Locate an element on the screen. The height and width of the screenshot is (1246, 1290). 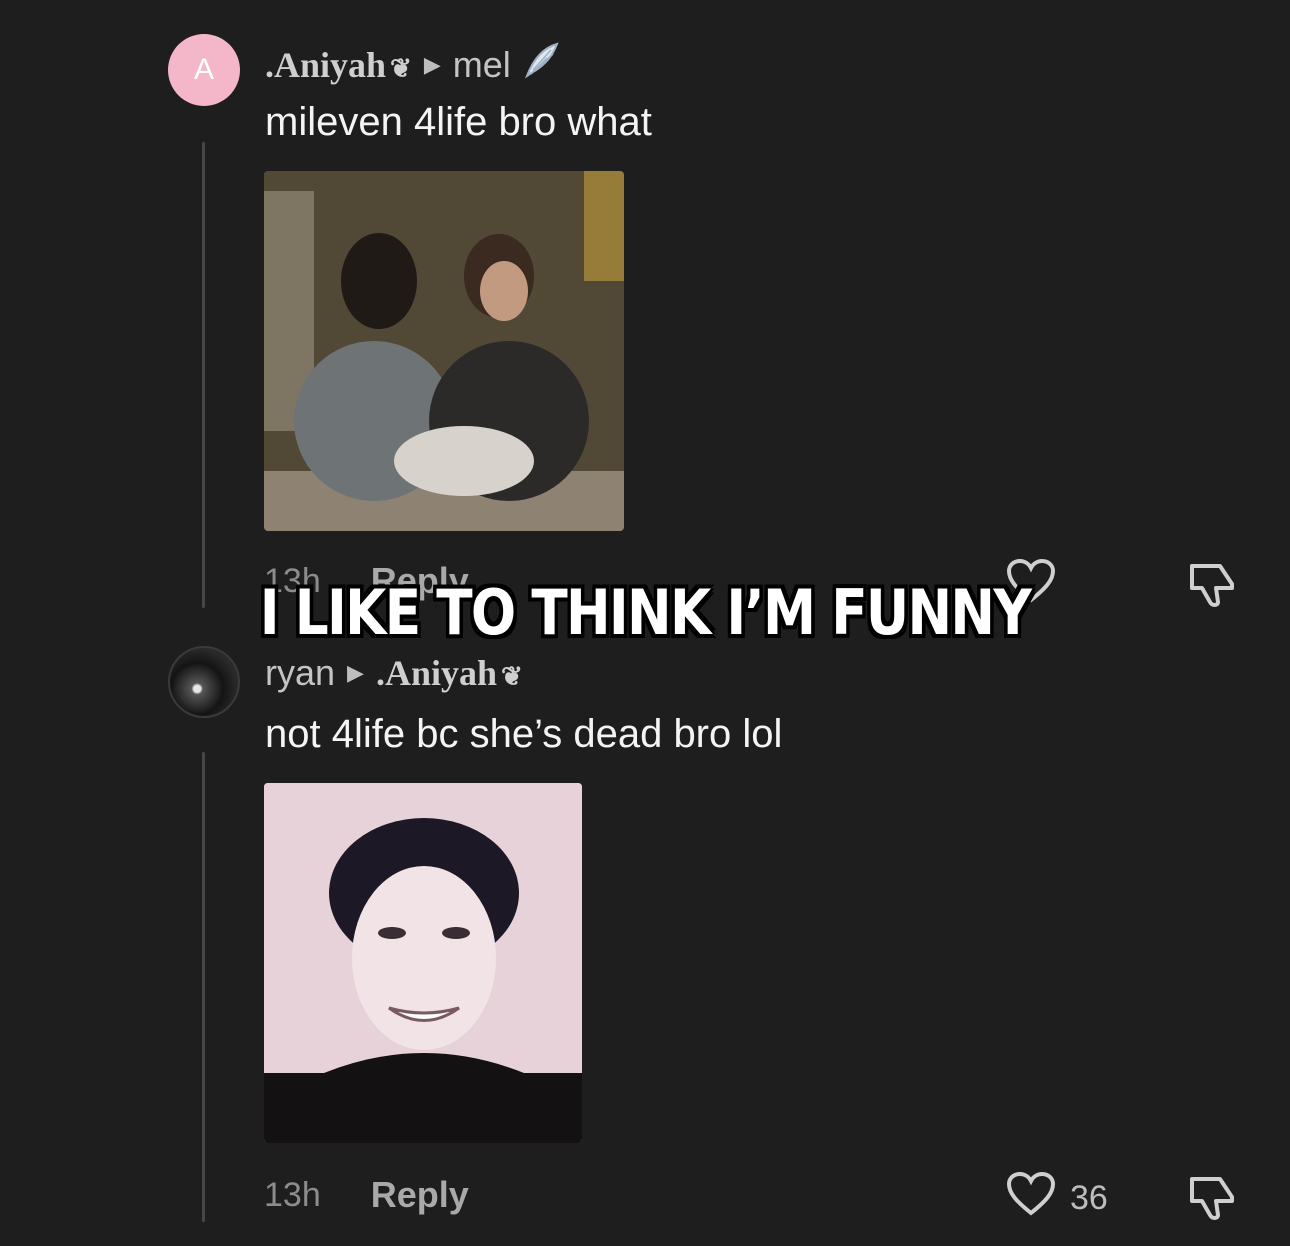
comment-2-header: ryan ▶ .Aniyah ❦ is located at coordinates (394, 673).